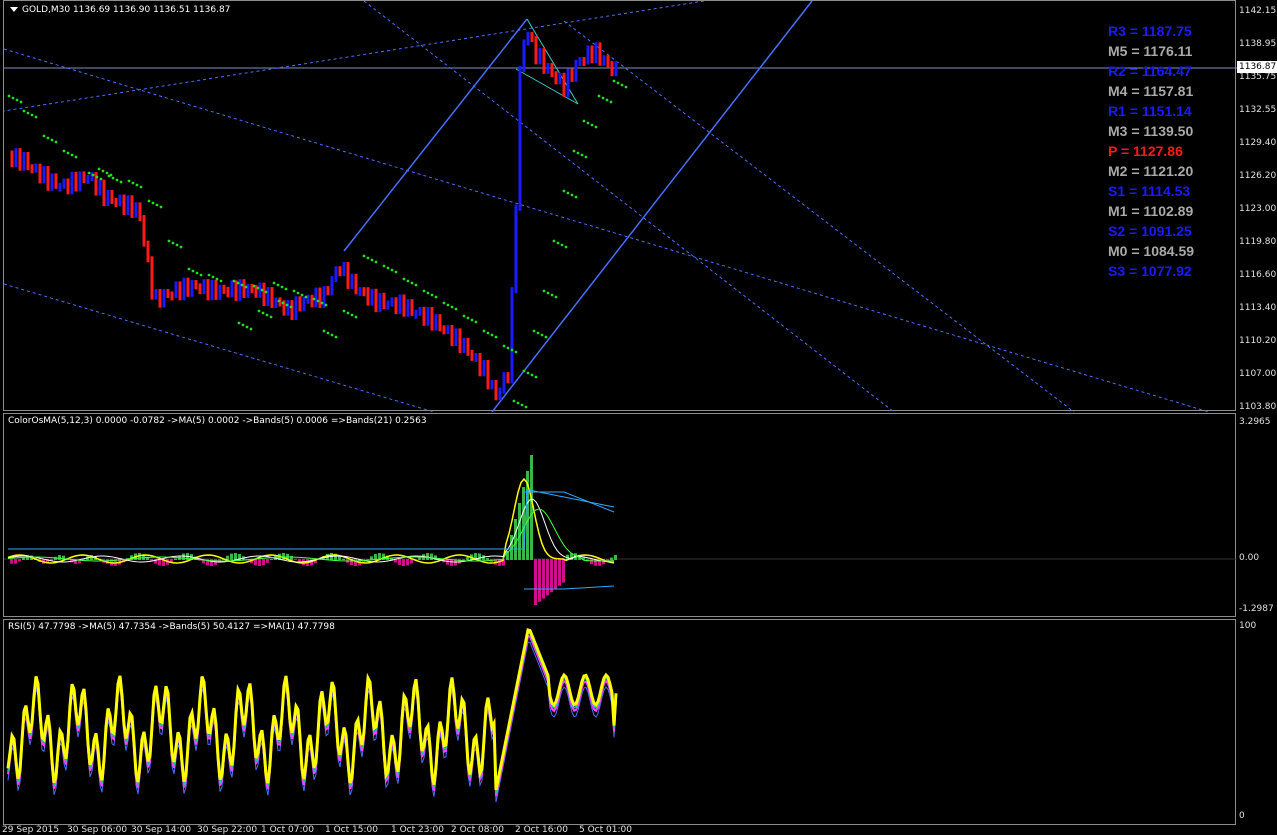 The image size is (1277, 835). Describe the element at coordinates (1257, 722) in the screenshot. I see `rsi-axis: 100 0` at that location.